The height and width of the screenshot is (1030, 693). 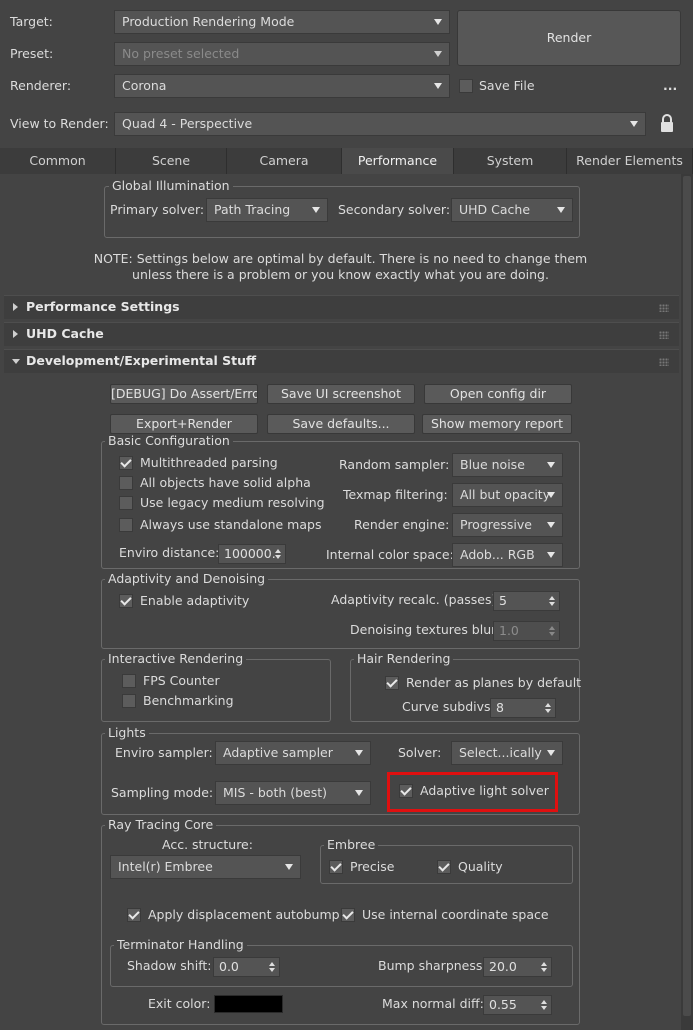 I want to click on acc-structure-dropdown: Intel(r) Embree, so click(x=205, y=867).